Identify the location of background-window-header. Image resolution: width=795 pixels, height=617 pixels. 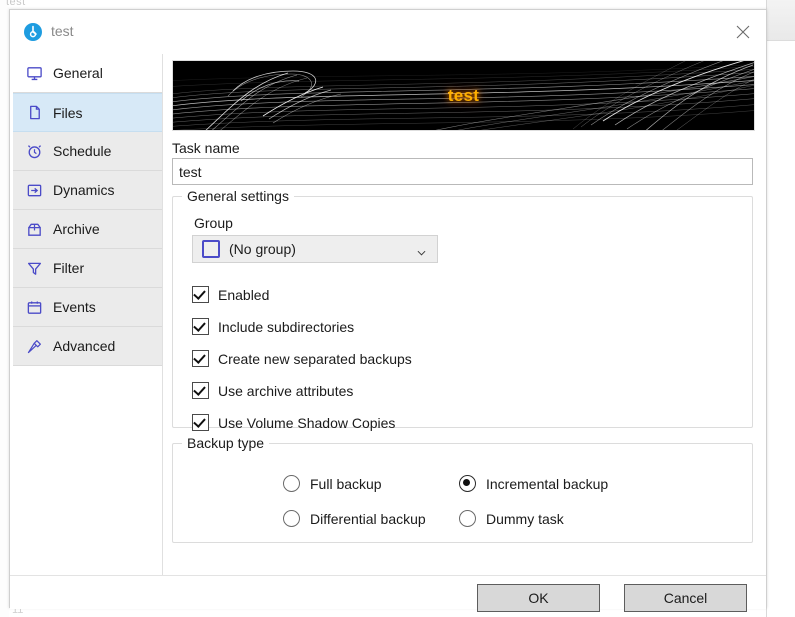
(781, 20).